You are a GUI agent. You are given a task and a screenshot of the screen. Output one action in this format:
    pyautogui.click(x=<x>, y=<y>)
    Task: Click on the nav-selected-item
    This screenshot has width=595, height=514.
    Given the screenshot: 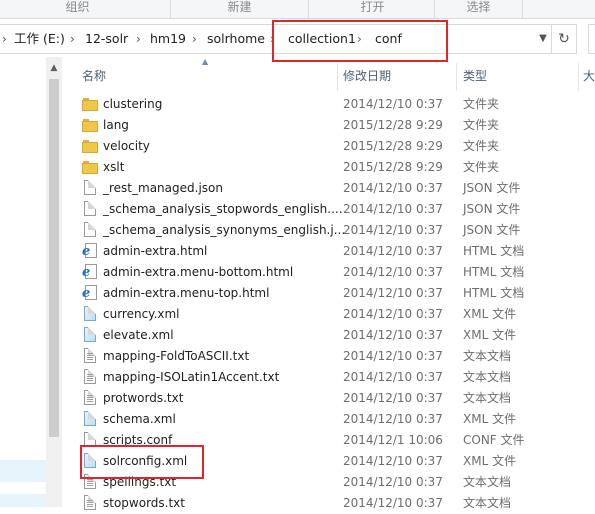 What is the action you would take?
    pyautogui.click(x=23, y=471)
    